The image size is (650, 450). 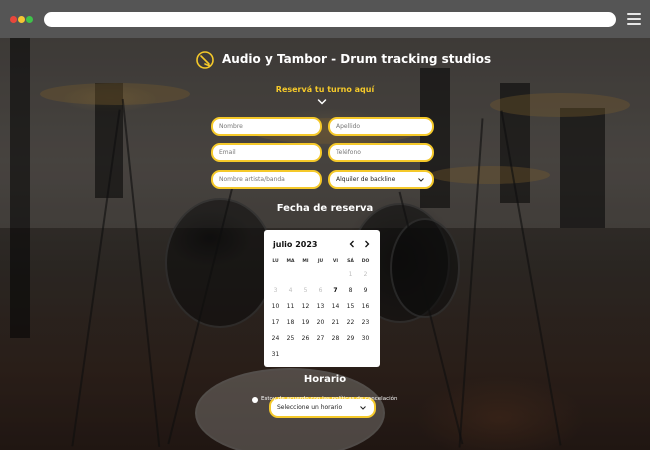 What do you see at coordinates (275, 354) in the screenshot?
I see `calendar-day: 31` at bounding box center [275, 354].